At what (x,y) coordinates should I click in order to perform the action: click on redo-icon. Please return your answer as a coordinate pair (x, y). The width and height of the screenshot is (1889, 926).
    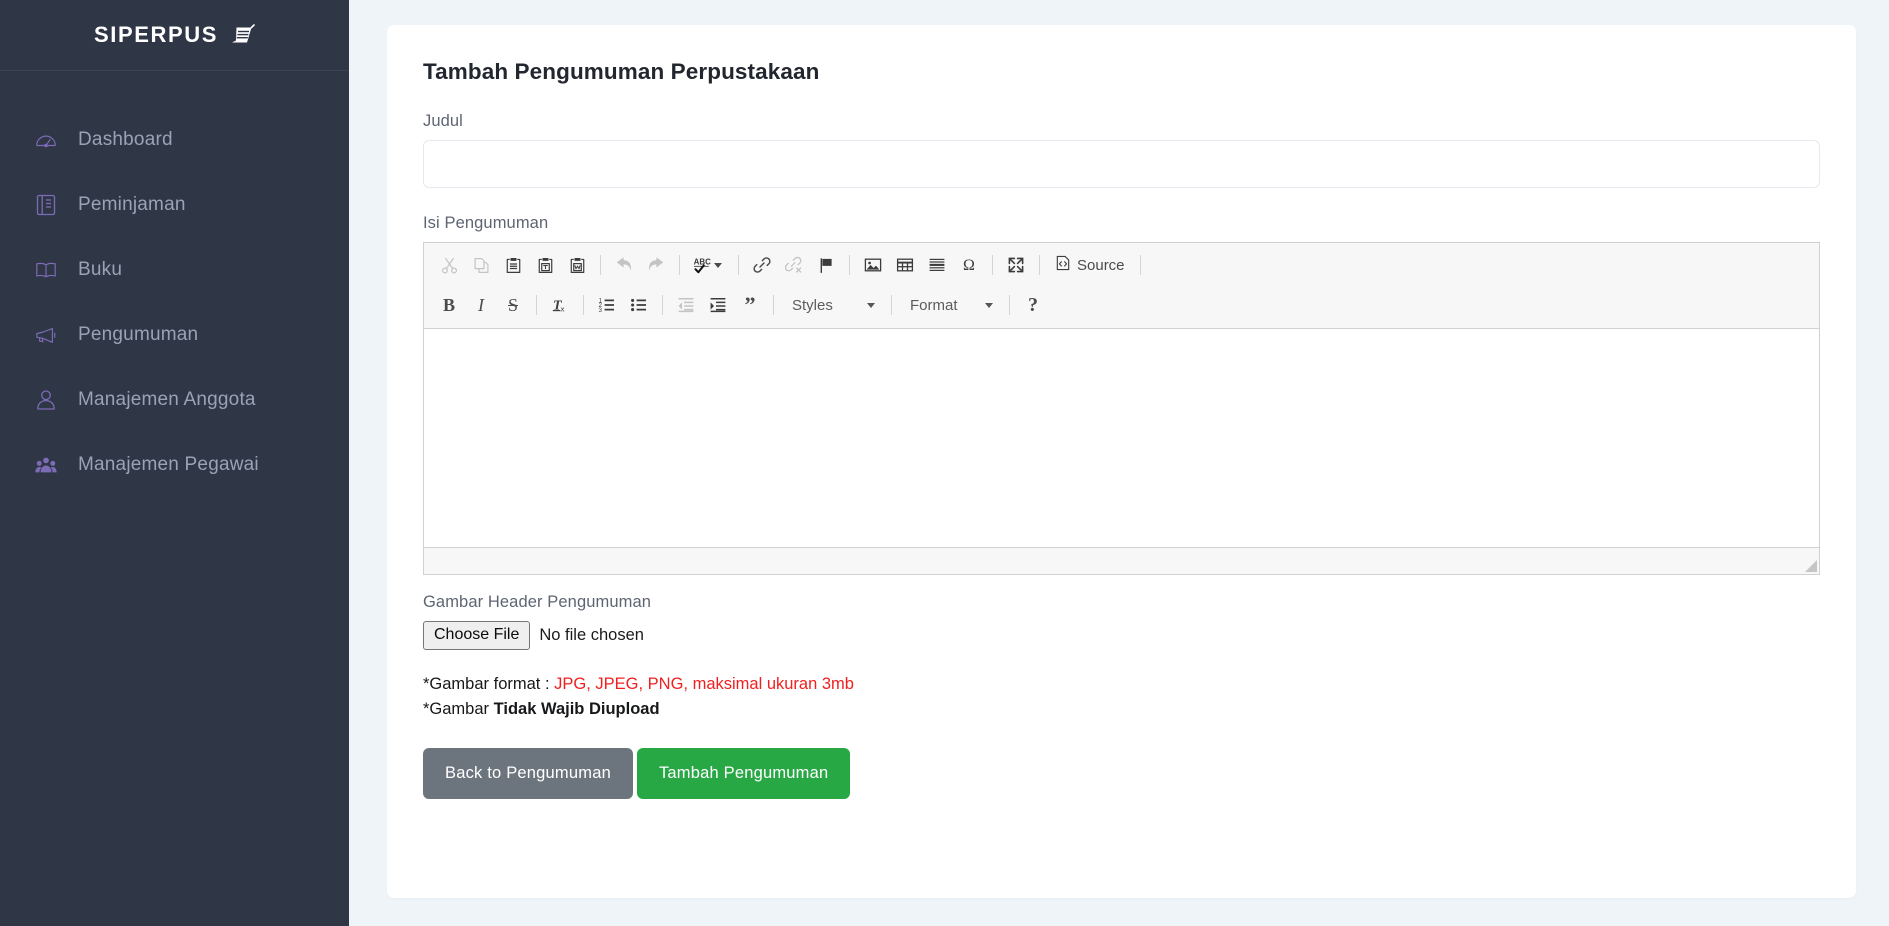
    Looking at the image, I should click on (656, 265).